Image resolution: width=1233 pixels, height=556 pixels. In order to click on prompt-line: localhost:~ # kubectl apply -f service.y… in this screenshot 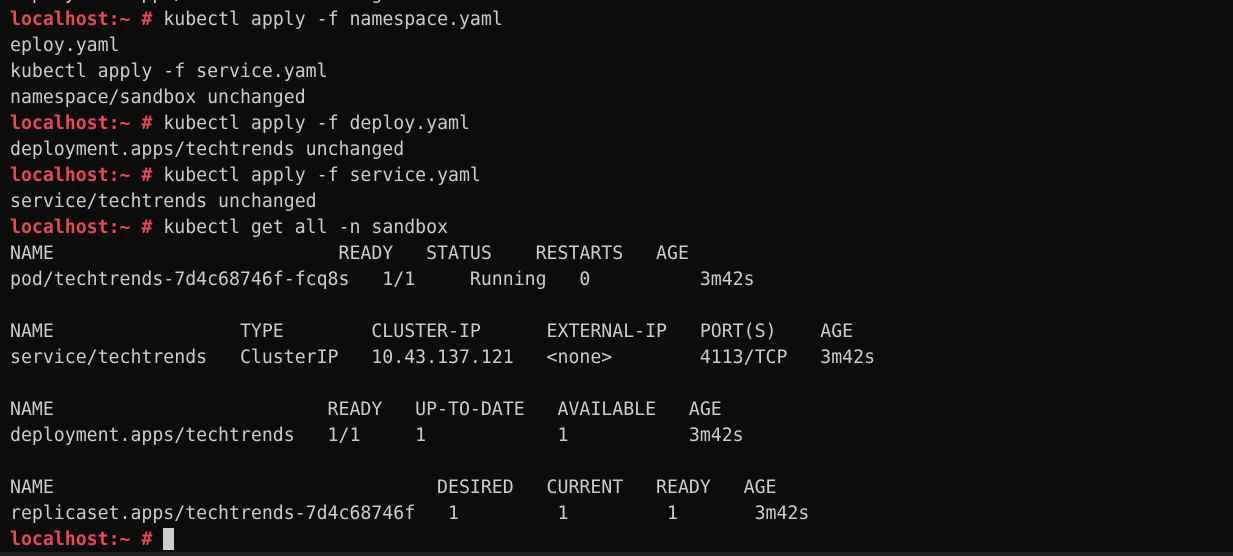, I will do `click(617, 176)`.